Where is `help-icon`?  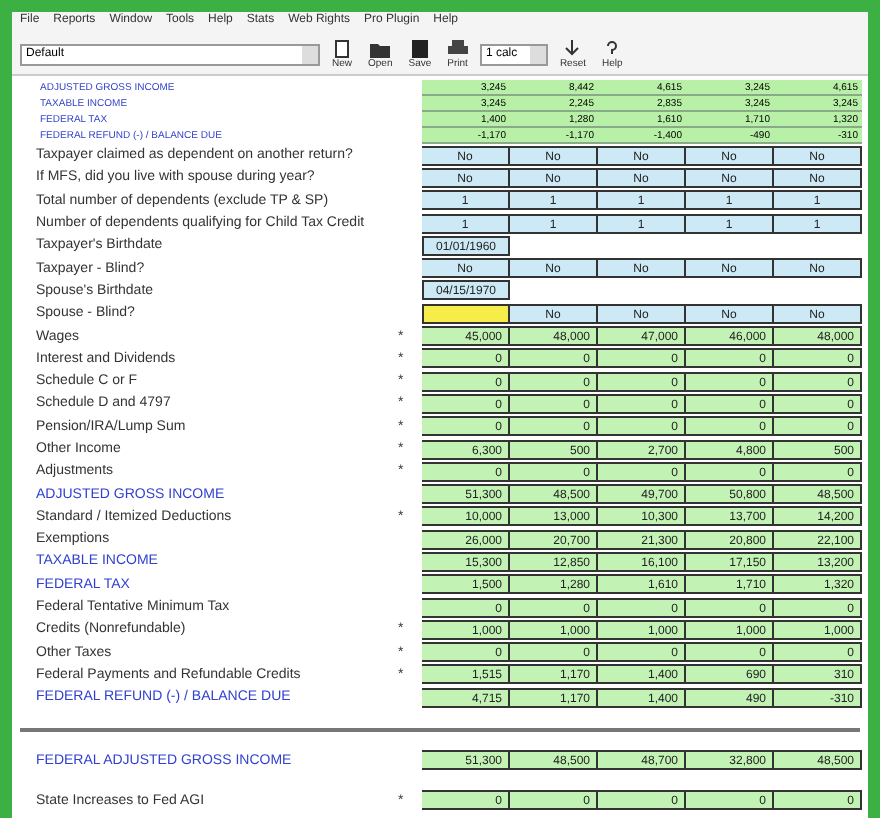
help-icon is located at coordinates (612, 48).